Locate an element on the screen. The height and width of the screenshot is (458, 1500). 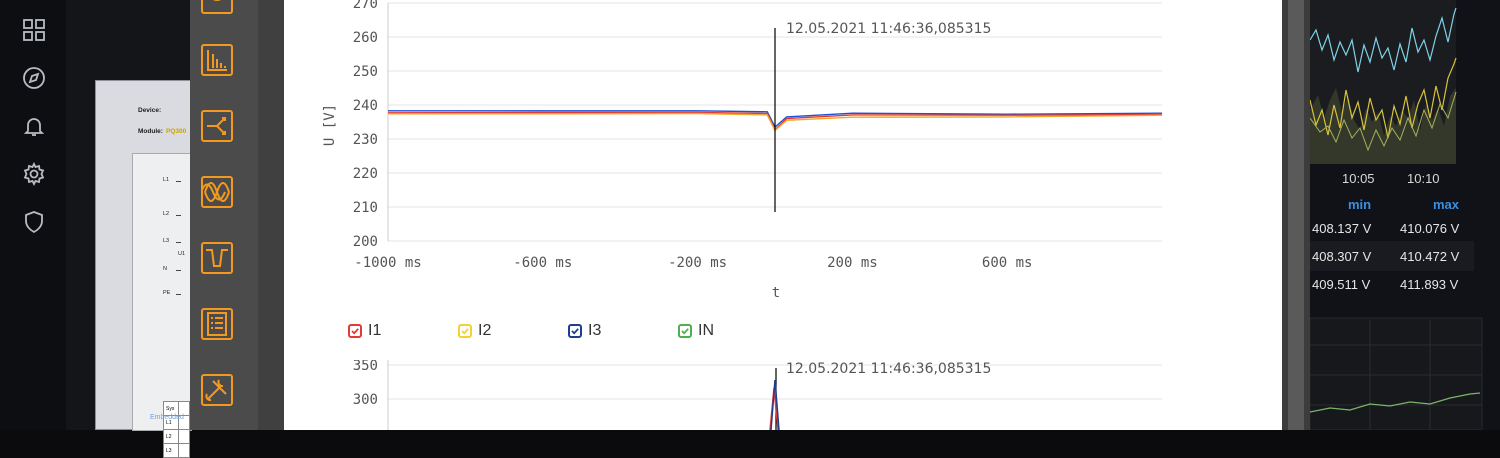
legend-item-i3: I3 is located at coordinates (584, 331).